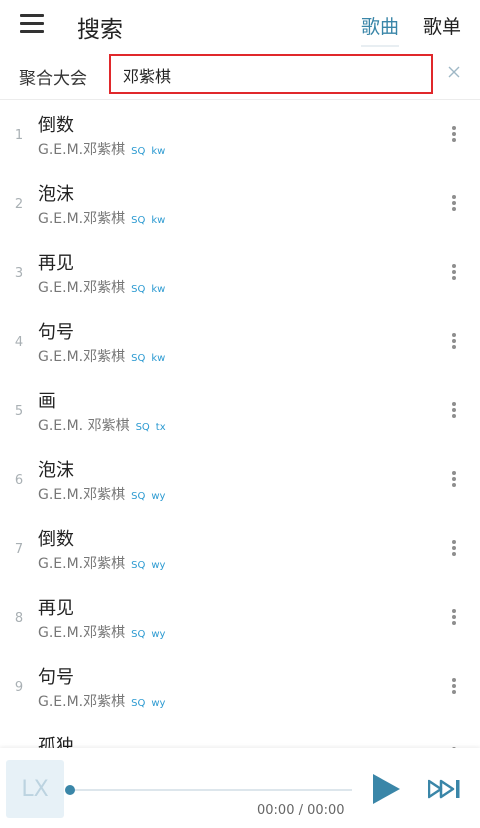  What do you see at coordinates (35, 789) in the screenshot?
I see `album-cover: LX` at bounding box center [35, 789].